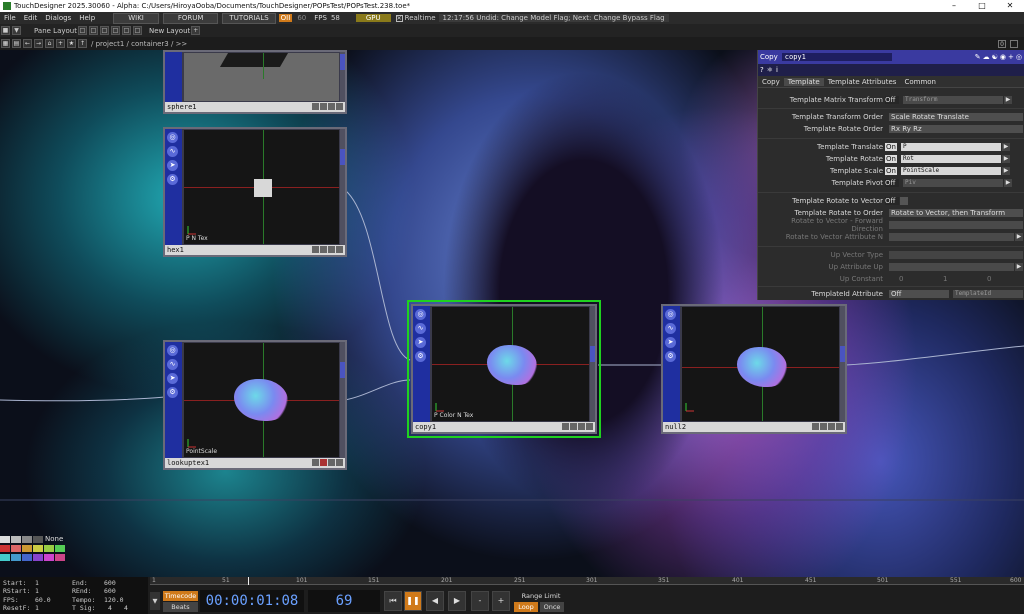 The height and width of the screenshot is (614, 1024). I want to click on home-icon: ⌂, so click(49, 43).